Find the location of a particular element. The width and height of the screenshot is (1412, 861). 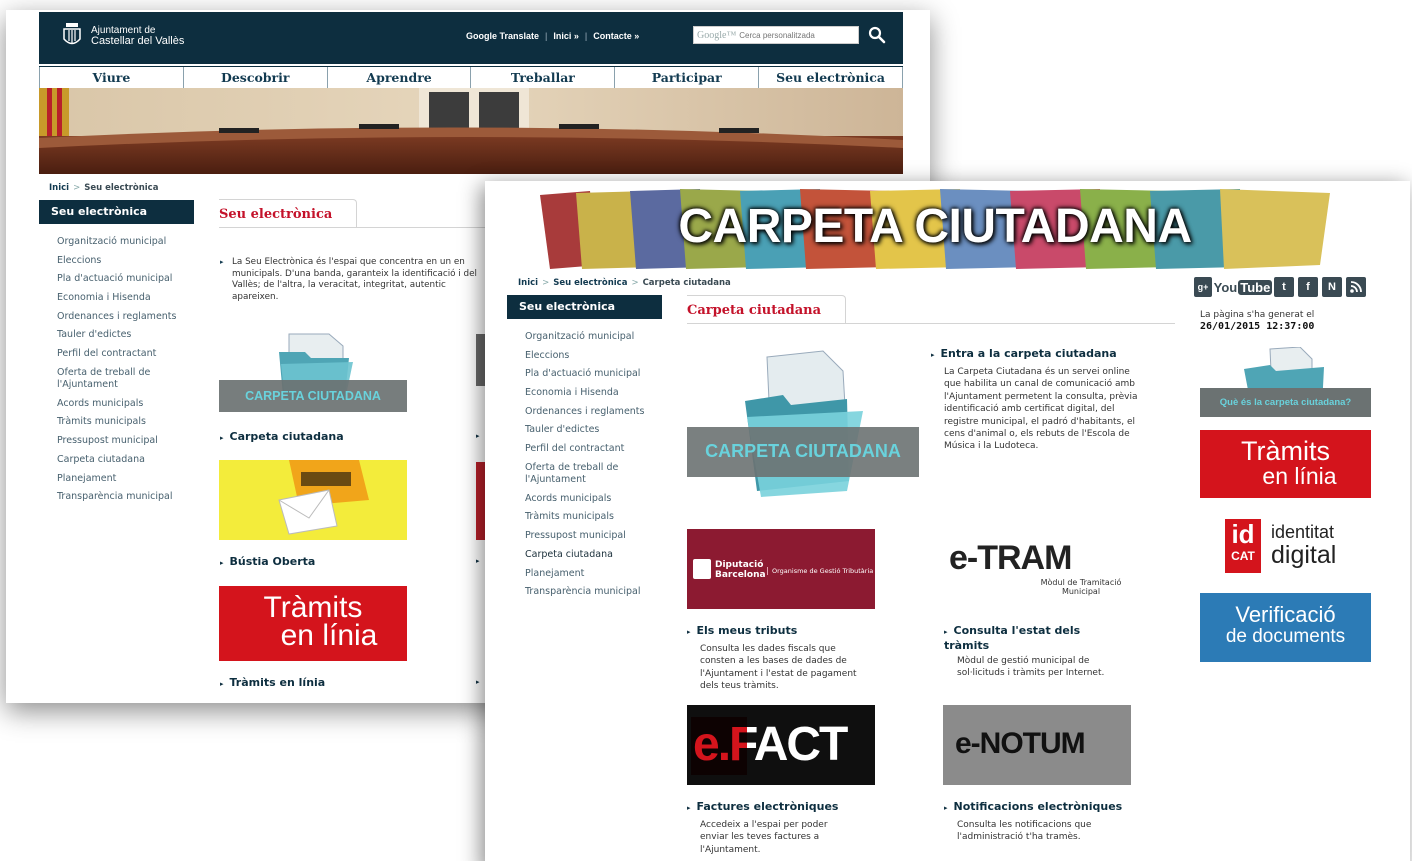

coat-of-arms-icon is located at coordinates (72, 34).